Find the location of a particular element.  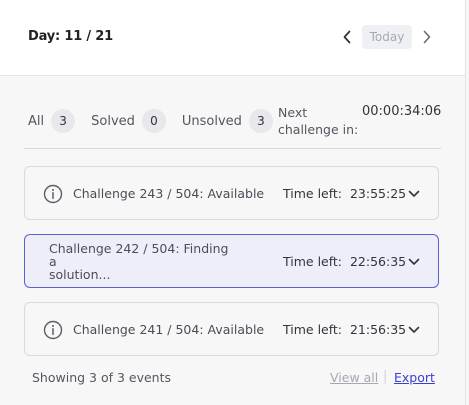

filter-tabs: All 3 Solved 0 Unsolved 3 is located at coordinates (158, 121).